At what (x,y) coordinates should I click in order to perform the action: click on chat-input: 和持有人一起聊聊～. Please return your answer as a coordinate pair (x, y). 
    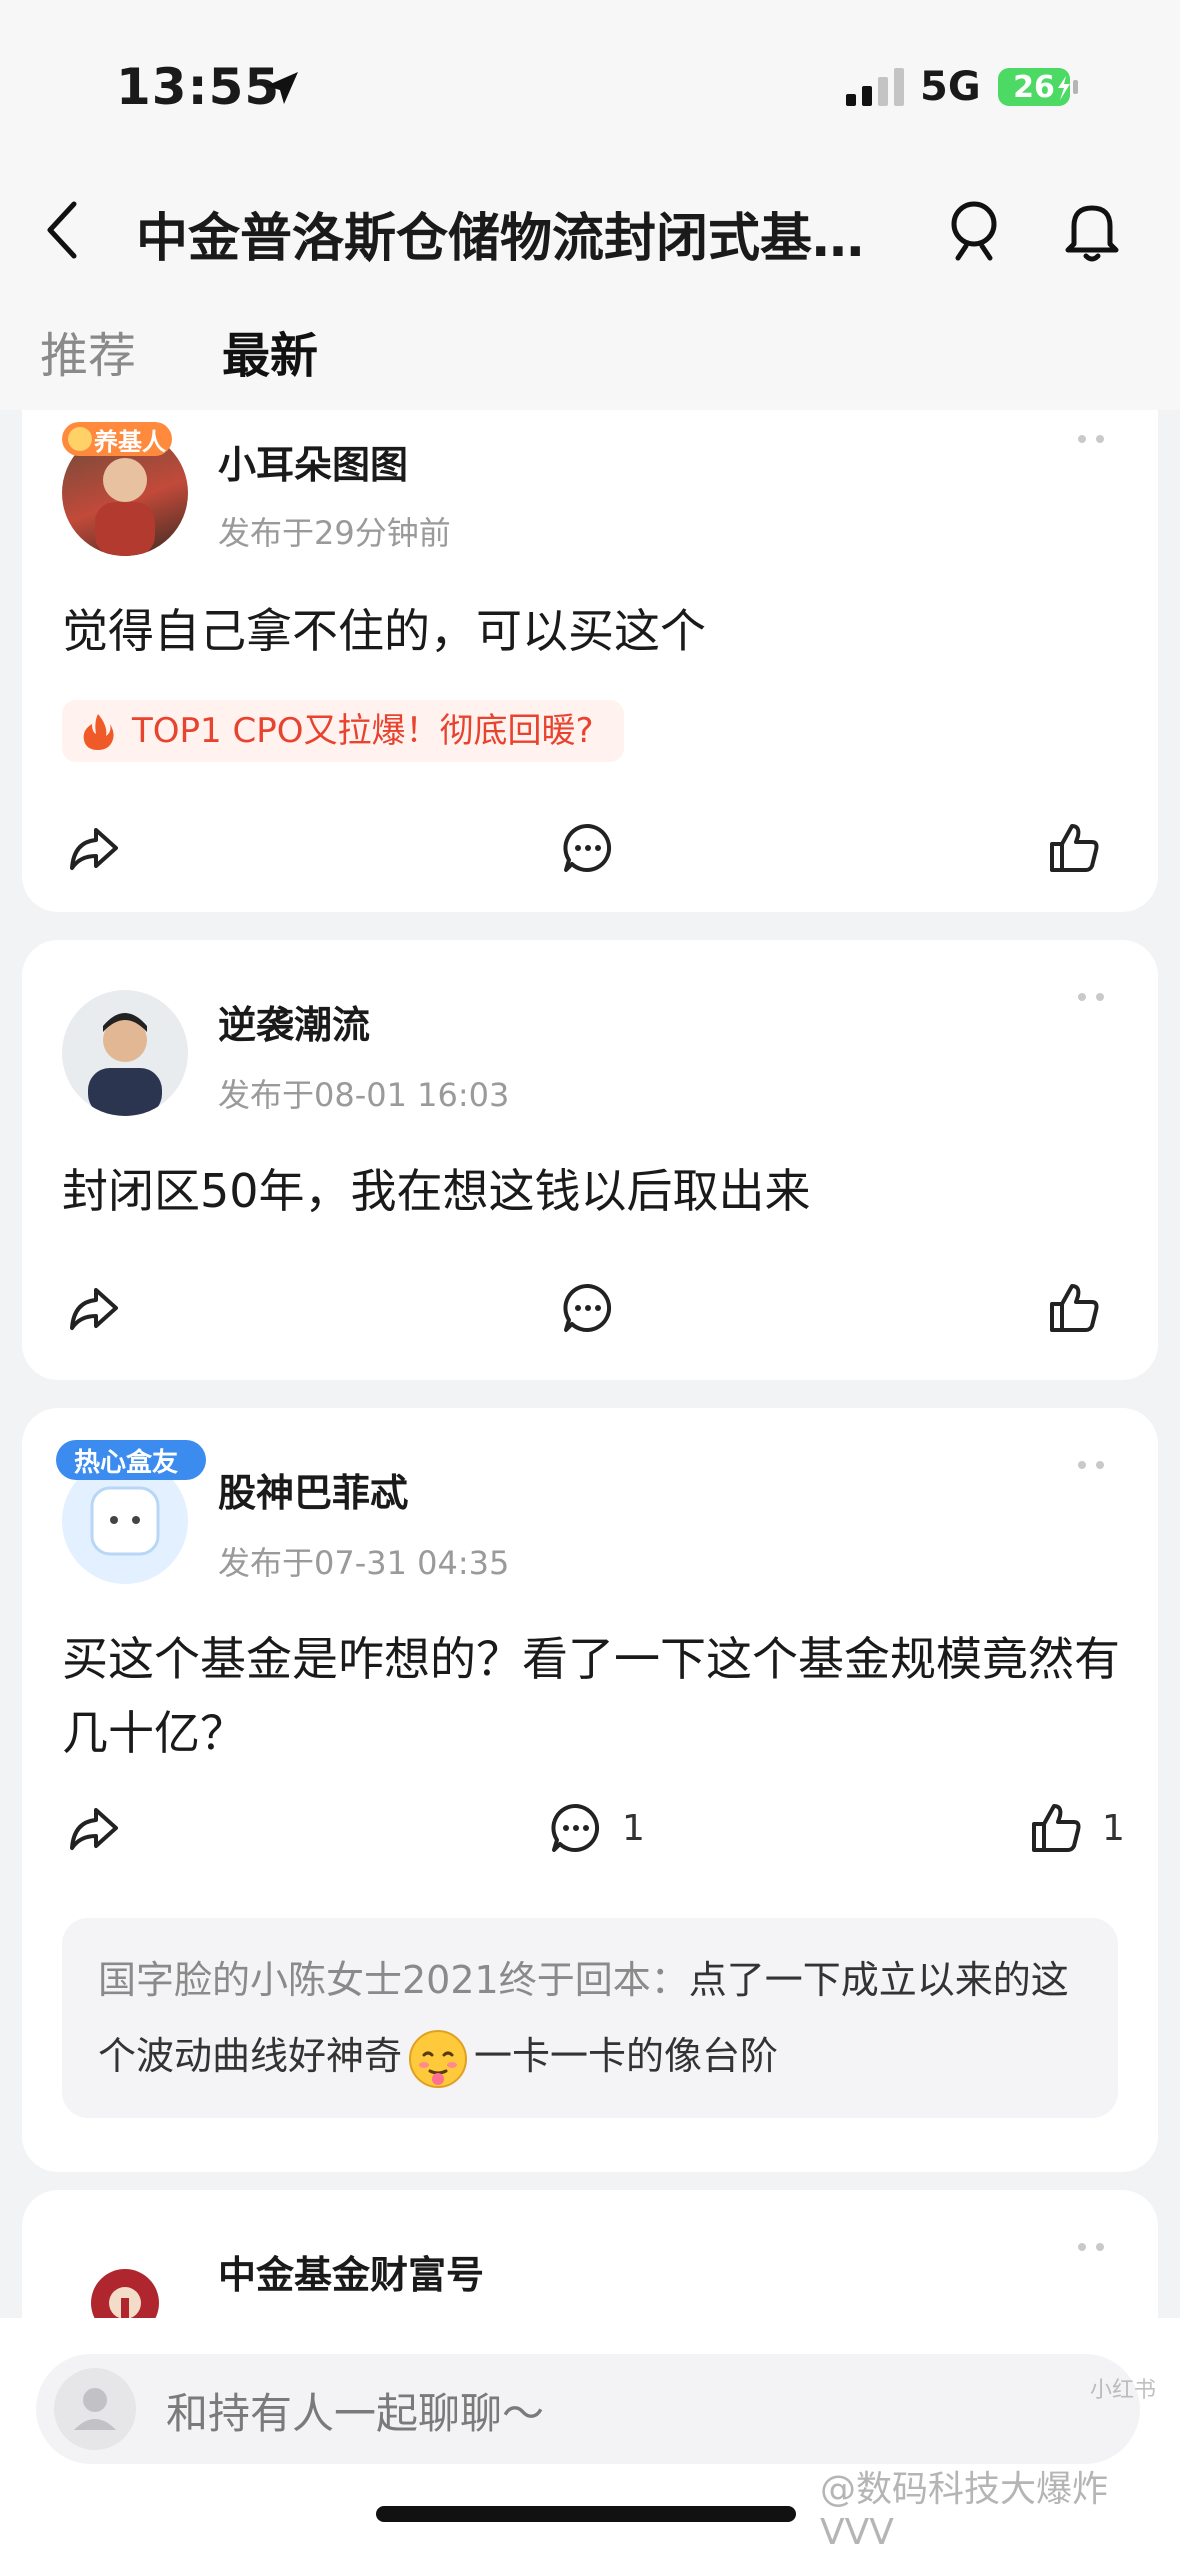
    Looking at the image, I should click on (588, 2409).